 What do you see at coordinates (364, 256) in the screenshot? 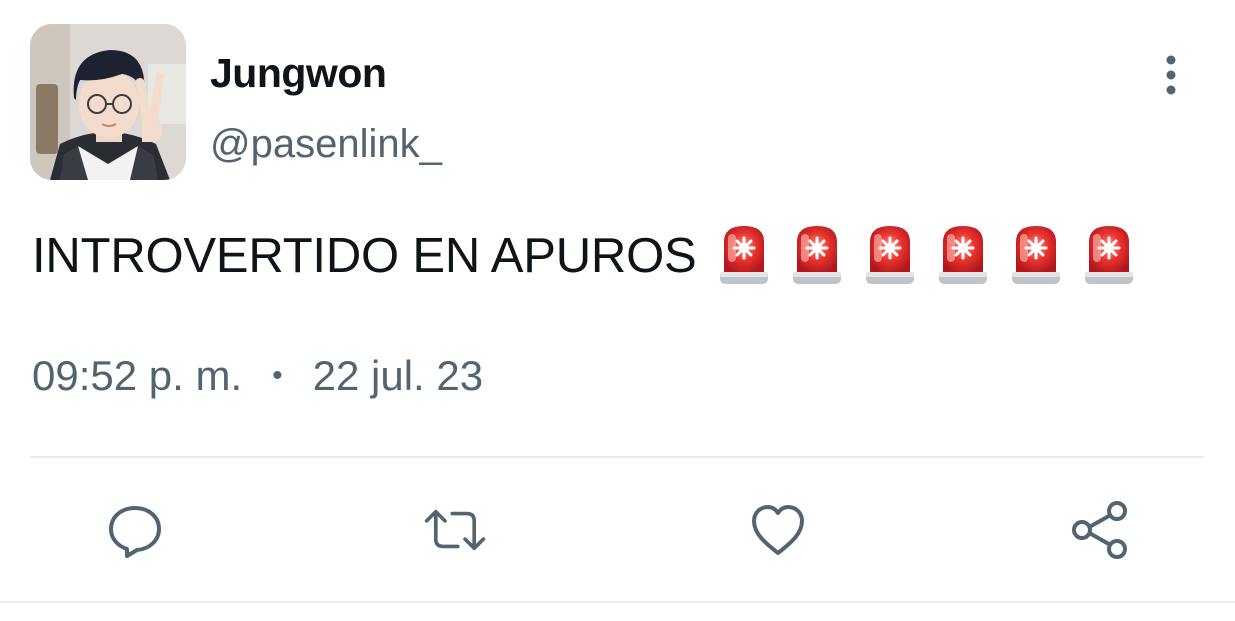
I see `tweet-text-content: INTROVERTIDO EN APUROS` at bounding box center [364, 256].